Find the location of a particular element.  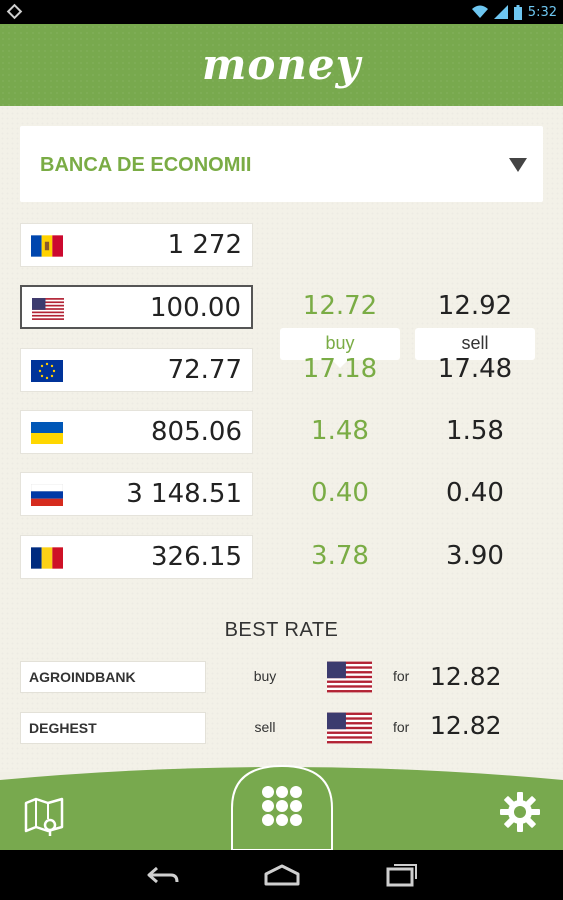

home-icon is located at coordinates (282, 875).